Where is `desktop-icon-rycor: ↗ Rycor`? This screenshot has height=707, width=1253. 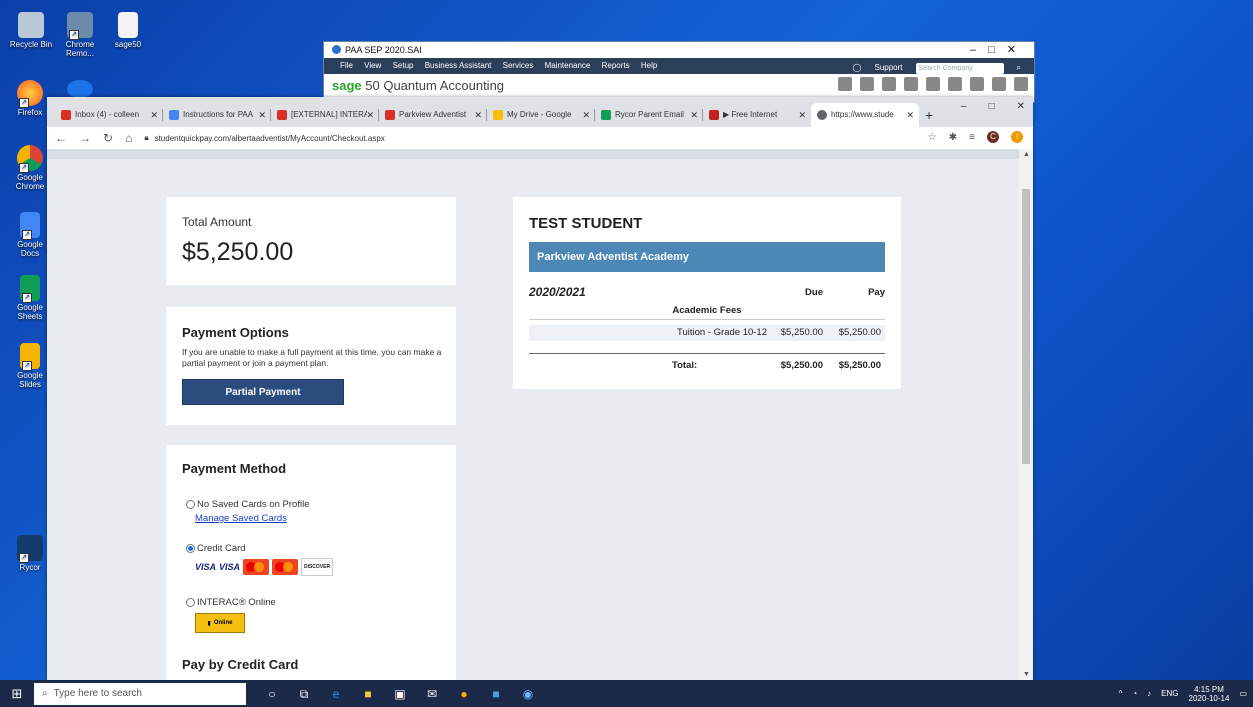 desktop-icon-rycor: ↗ Rycor is located at coordinates (30, 553).